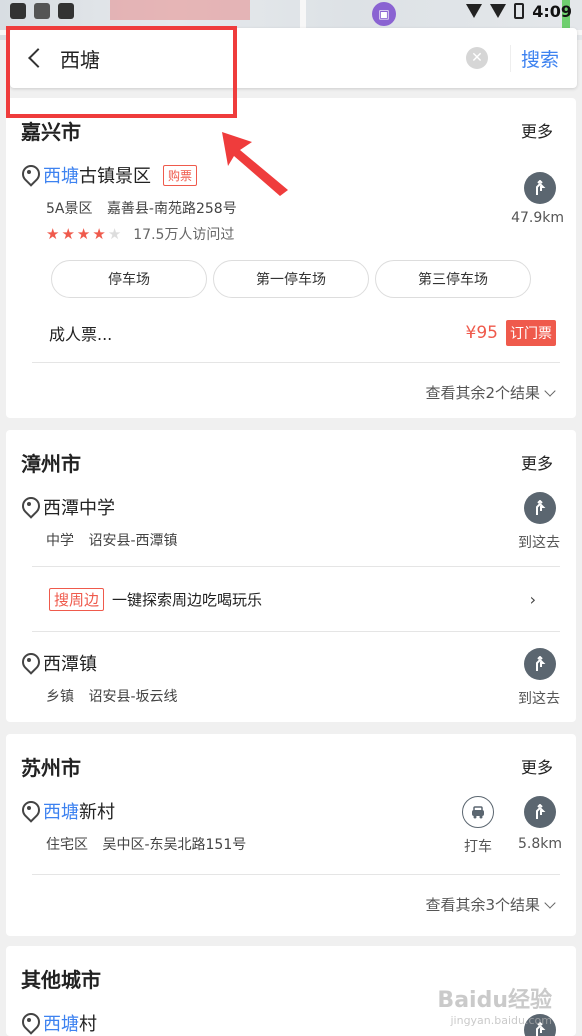 Image resolution: width=582 pixels, height=1036 pixels. What do you see at coordinates (70, 1024) in the screenshot?
I see `poi-name: 西塘村` at bounding box center [70, 1024].